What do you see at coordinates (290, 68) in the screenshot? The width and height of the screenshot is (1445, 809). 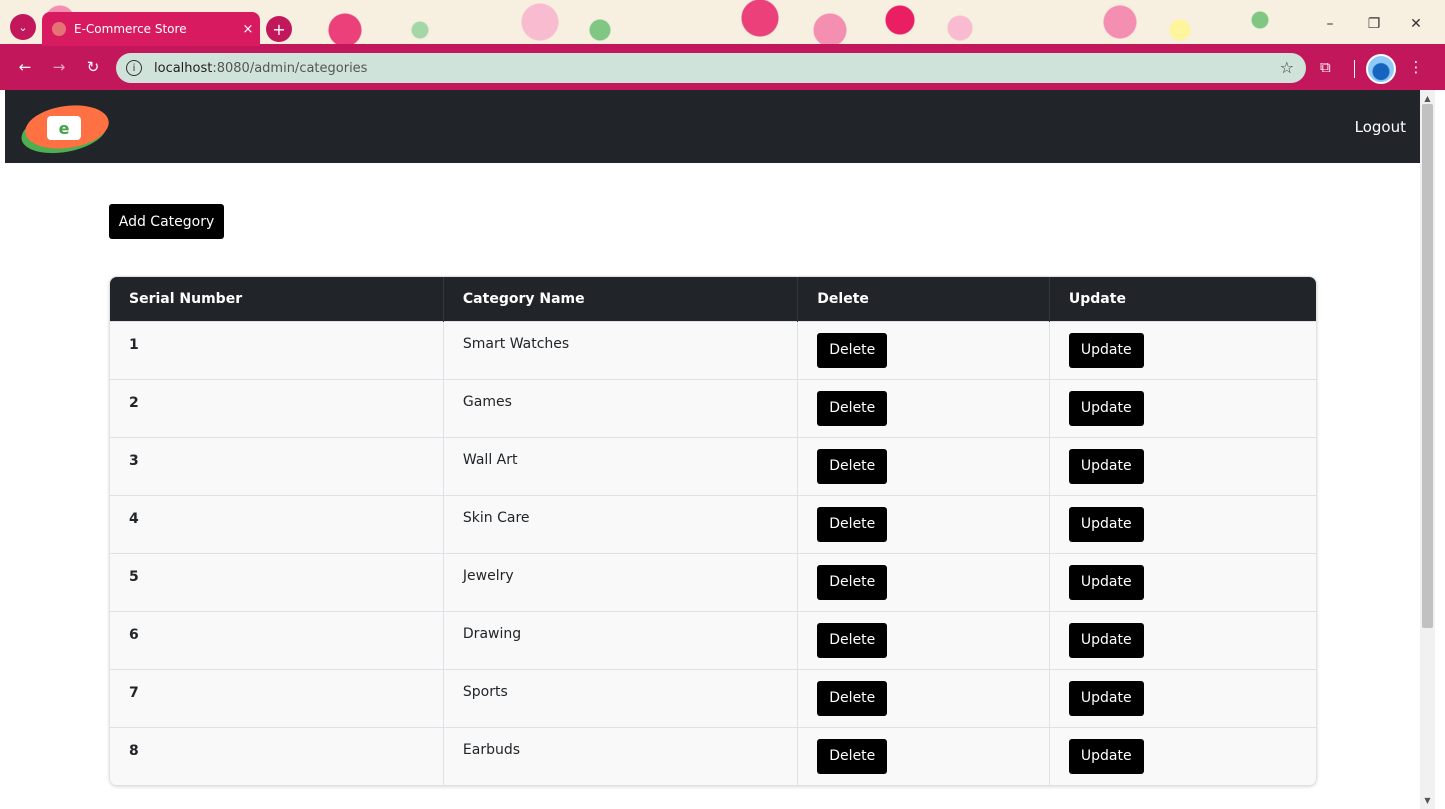 I see `url-path: :8080/admin/categories` at bounding box center [290, 68].